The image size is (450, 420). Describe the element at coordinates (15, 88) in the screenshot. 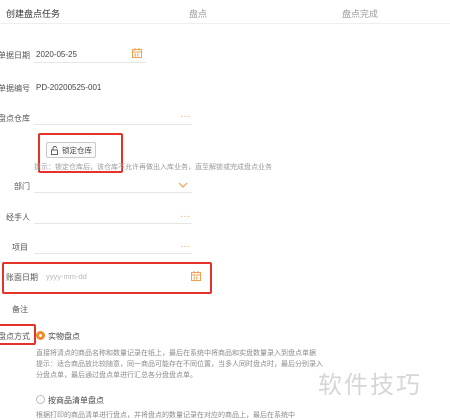

I see `doc-no-label: 单据编号` at that location.